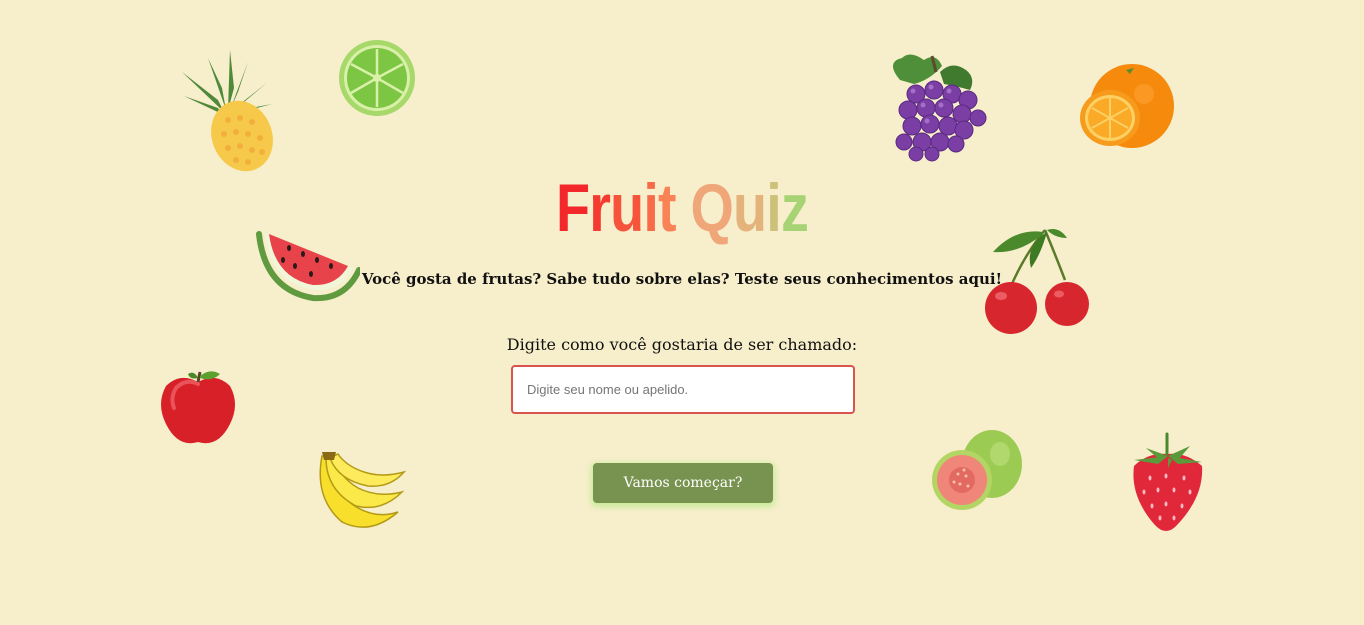  I want to click on grapes-icon, so click(935, 106).